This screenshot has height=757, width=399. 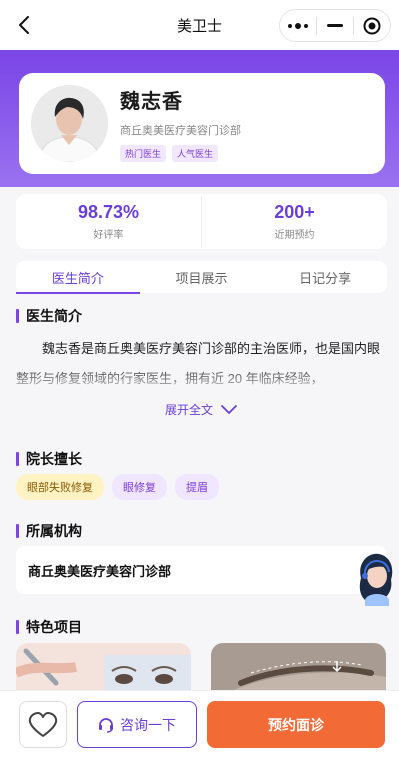 I want to click on stat-value: 98.73%, so click(x=108, y=212).